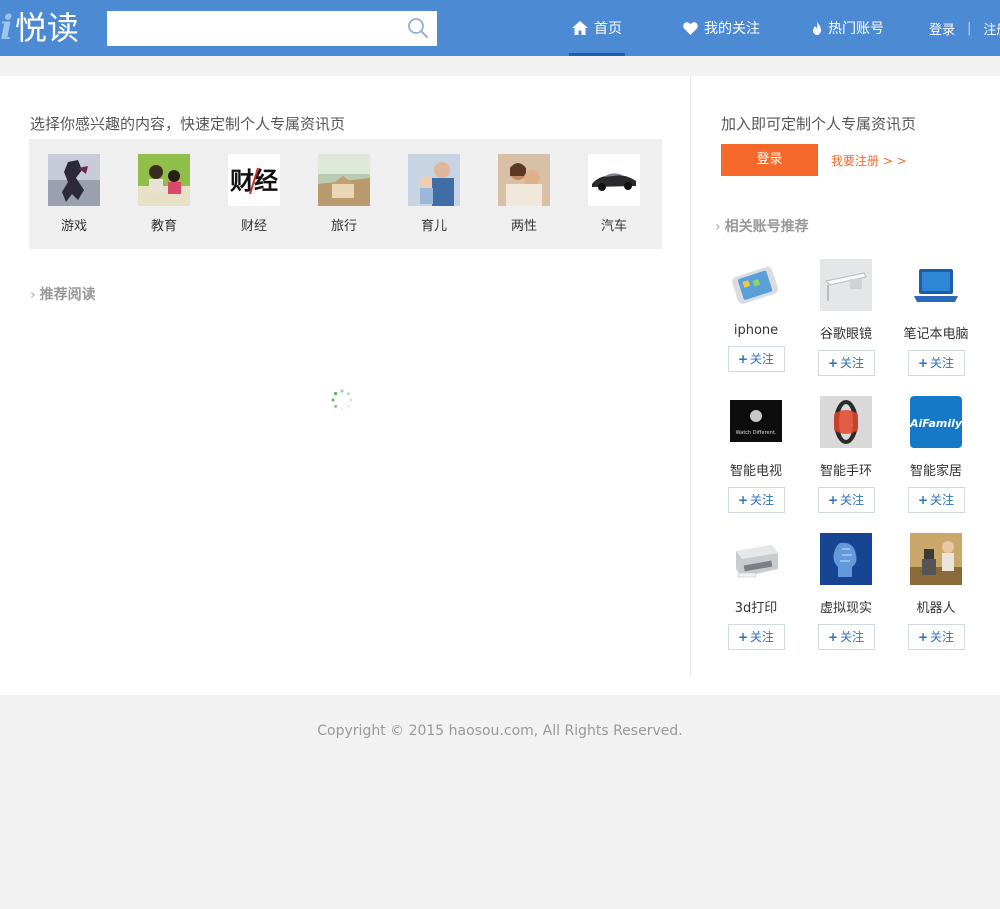 The height and width of the screenshot is (909, 1000). I want to click on auth-links: 登录 | 注册, so click(964, 28).